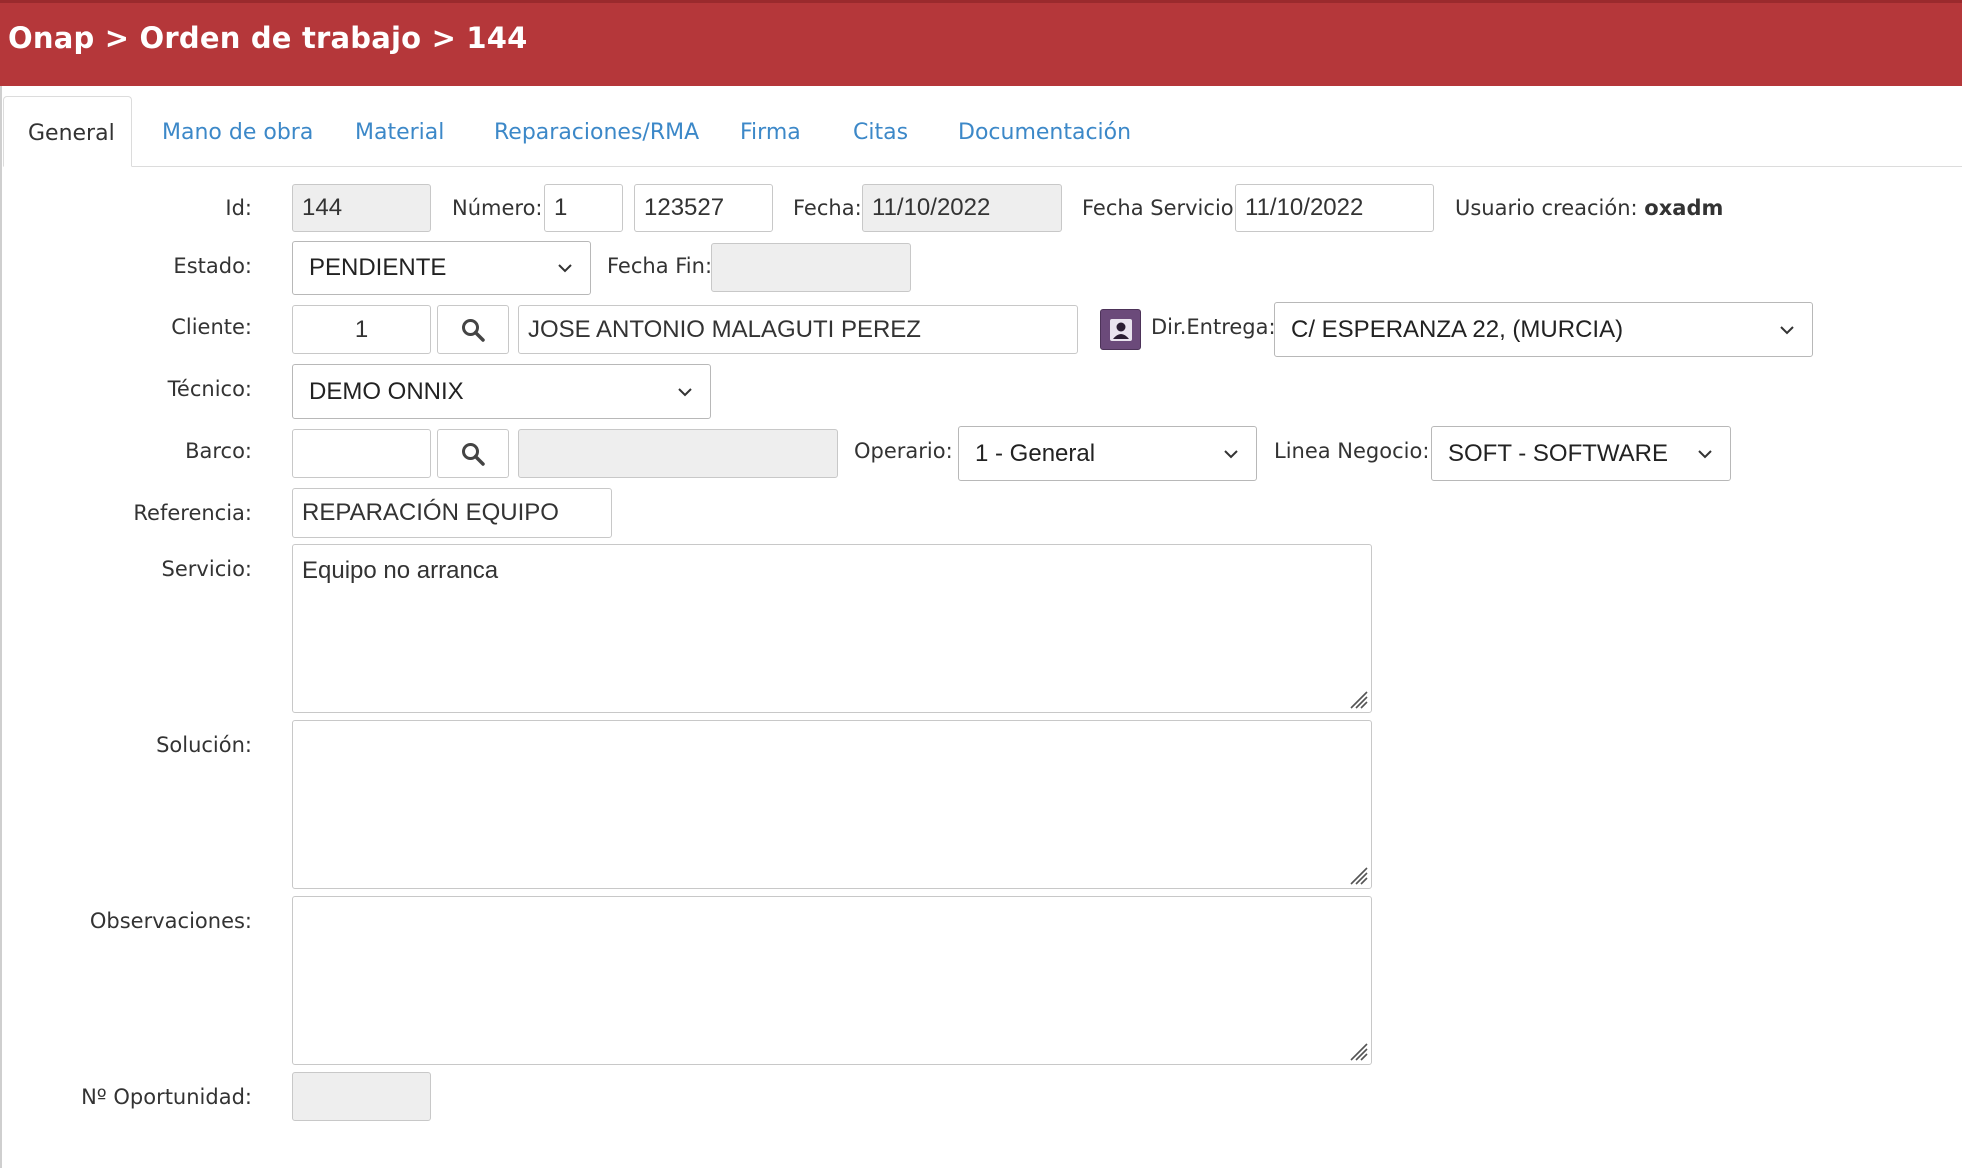  Describe the element at coordinates (1558, 453) in the screenshot. I see `linea-negocio-value: SOFT - SOFTWARE` at that location.